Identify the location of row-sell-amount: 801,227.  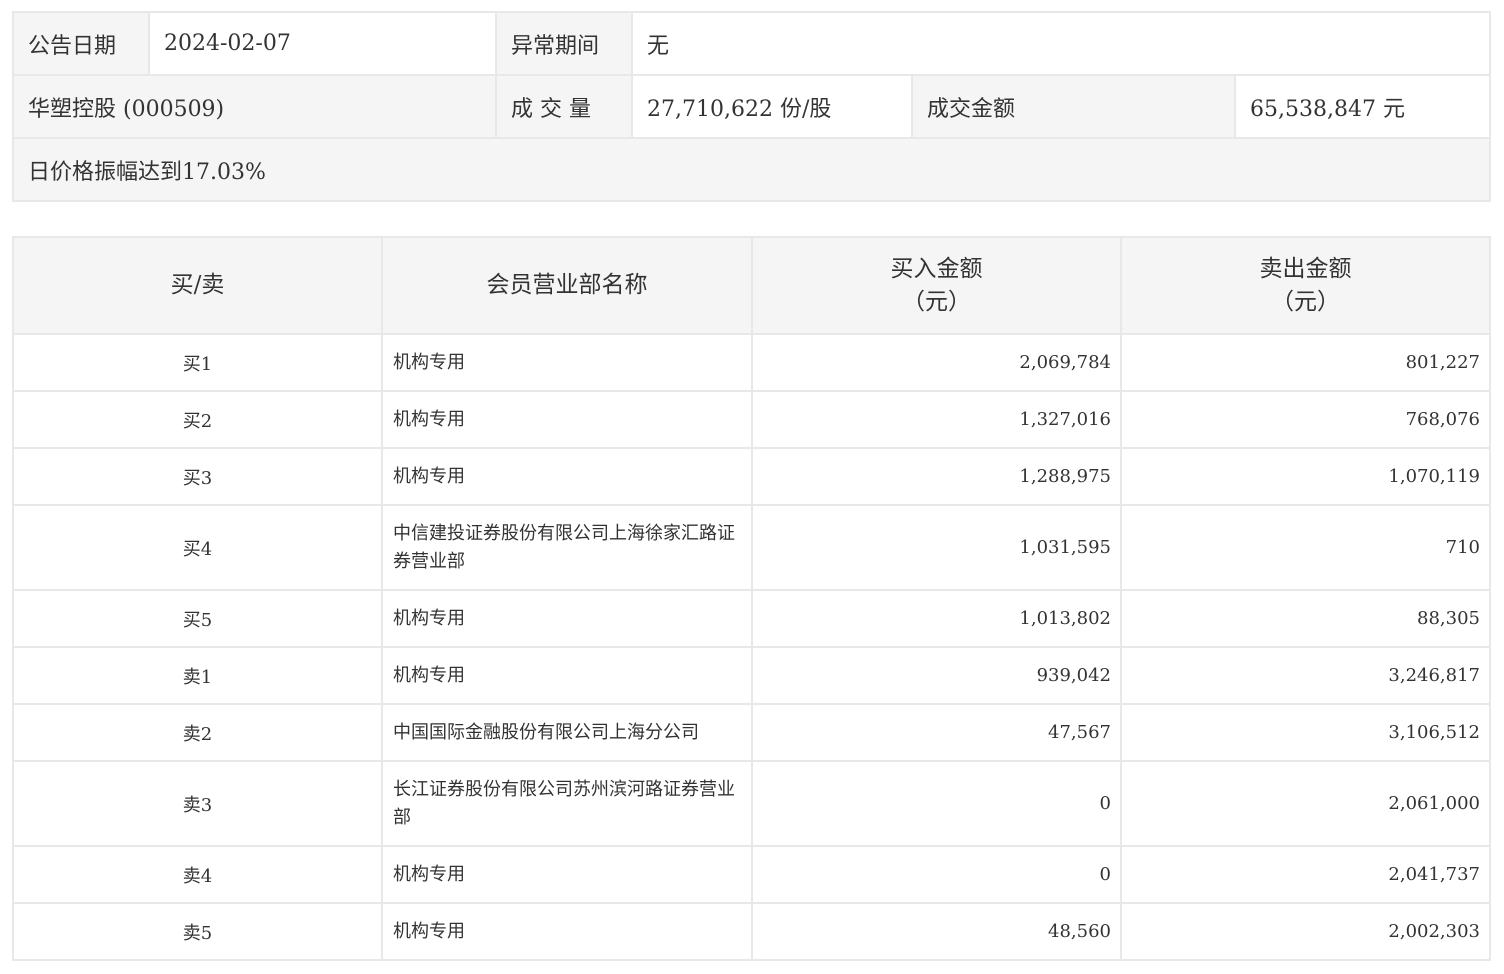
(1305, 362).